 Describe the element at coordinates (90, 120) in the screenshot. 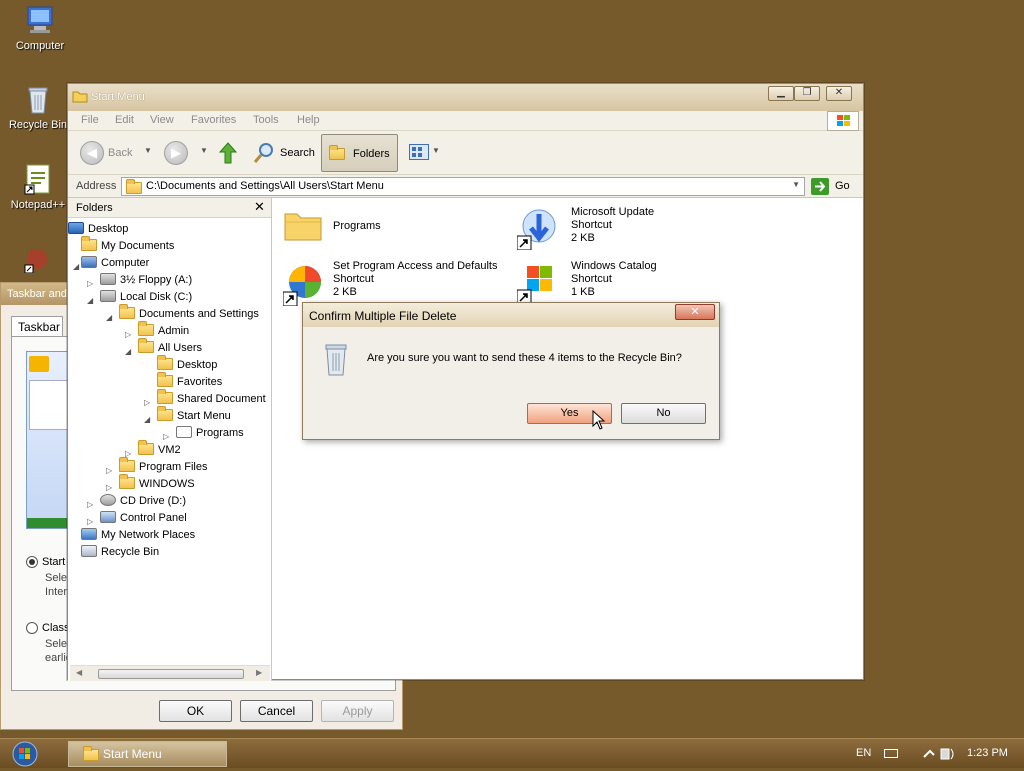

I see `menu-file: File` at that location.